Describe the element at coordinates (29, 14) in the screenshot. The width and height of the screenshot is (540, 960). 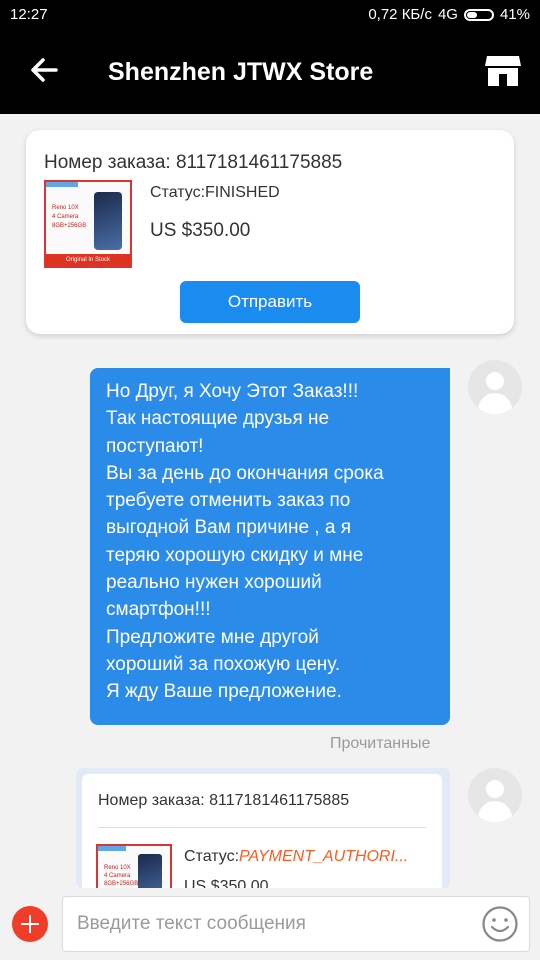
I see `status-time: 12:27` at that location.